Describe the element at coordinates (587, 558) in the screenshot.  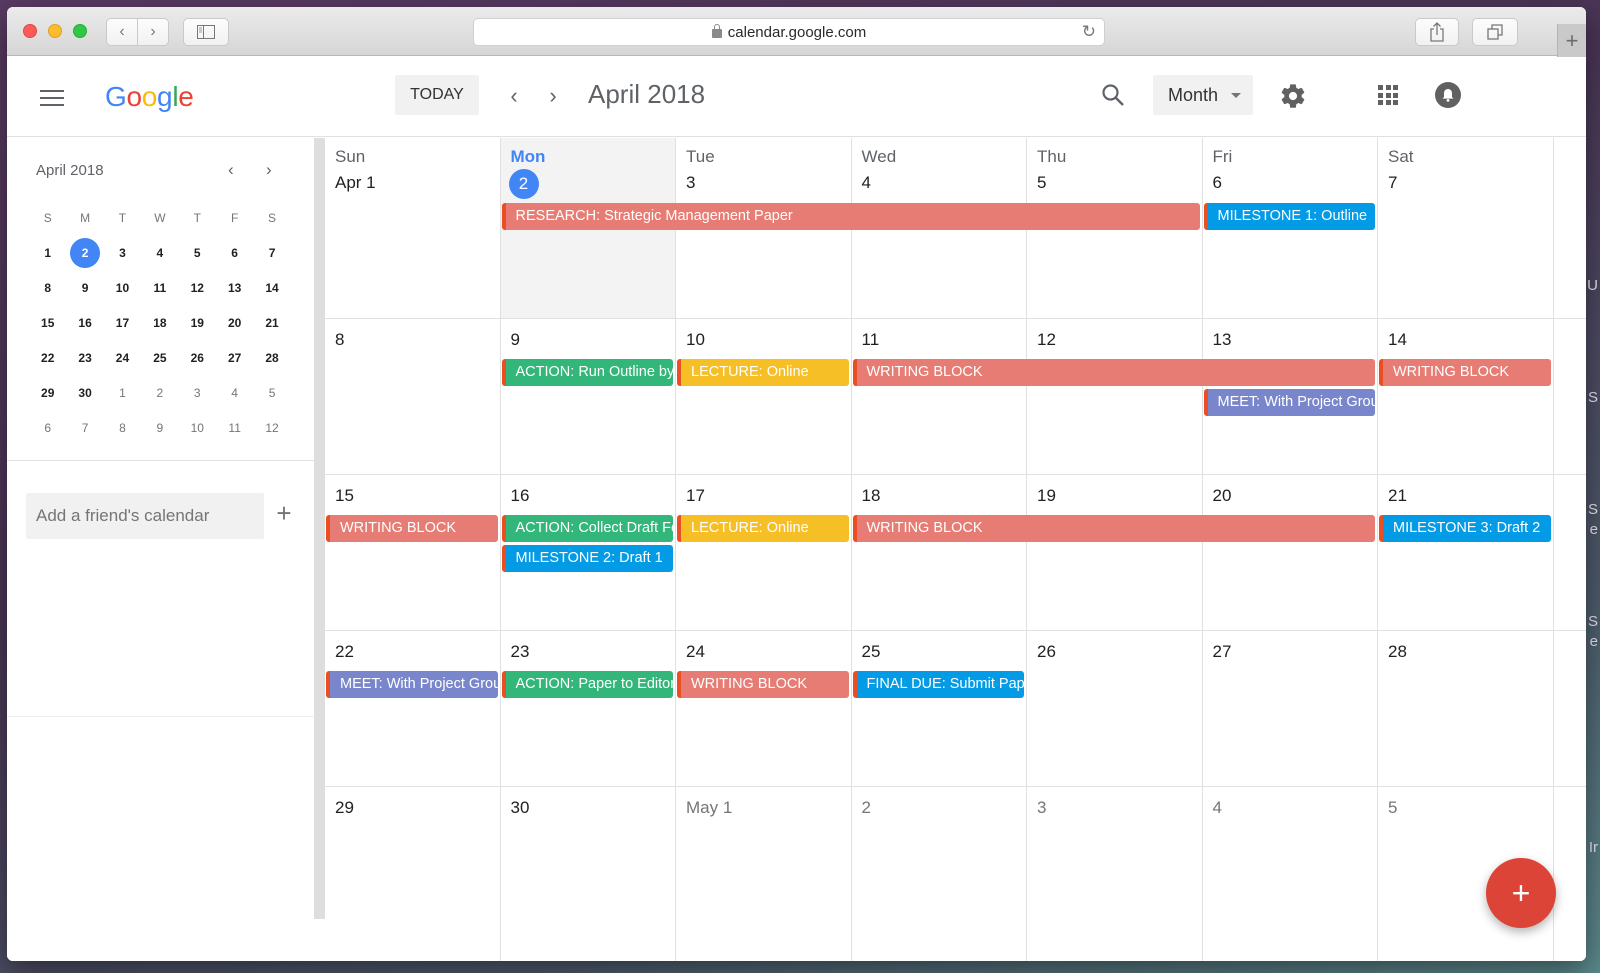
I see `event-chip-milestone: MILESTONE 2: Draft 1` at that location.